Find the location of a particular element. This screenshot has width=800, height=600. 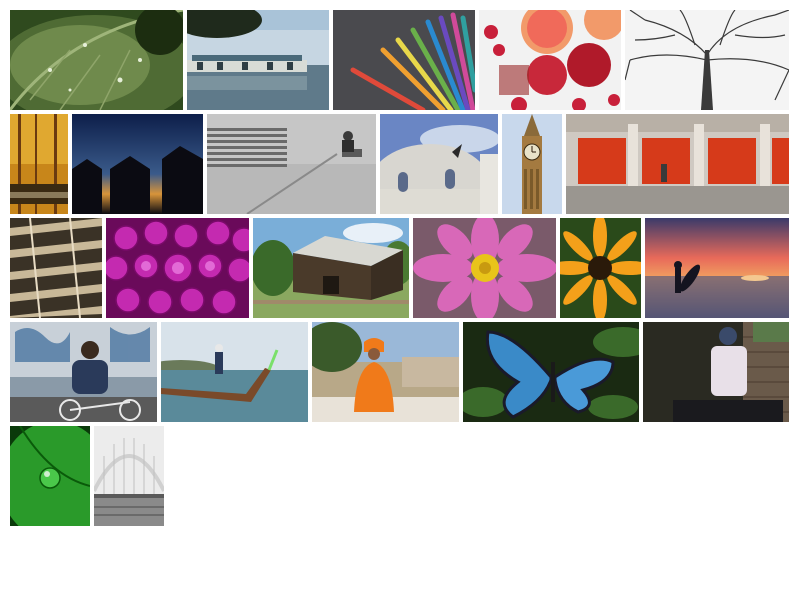

photo-white-arched-bridge is located at coordinates (129, 476).